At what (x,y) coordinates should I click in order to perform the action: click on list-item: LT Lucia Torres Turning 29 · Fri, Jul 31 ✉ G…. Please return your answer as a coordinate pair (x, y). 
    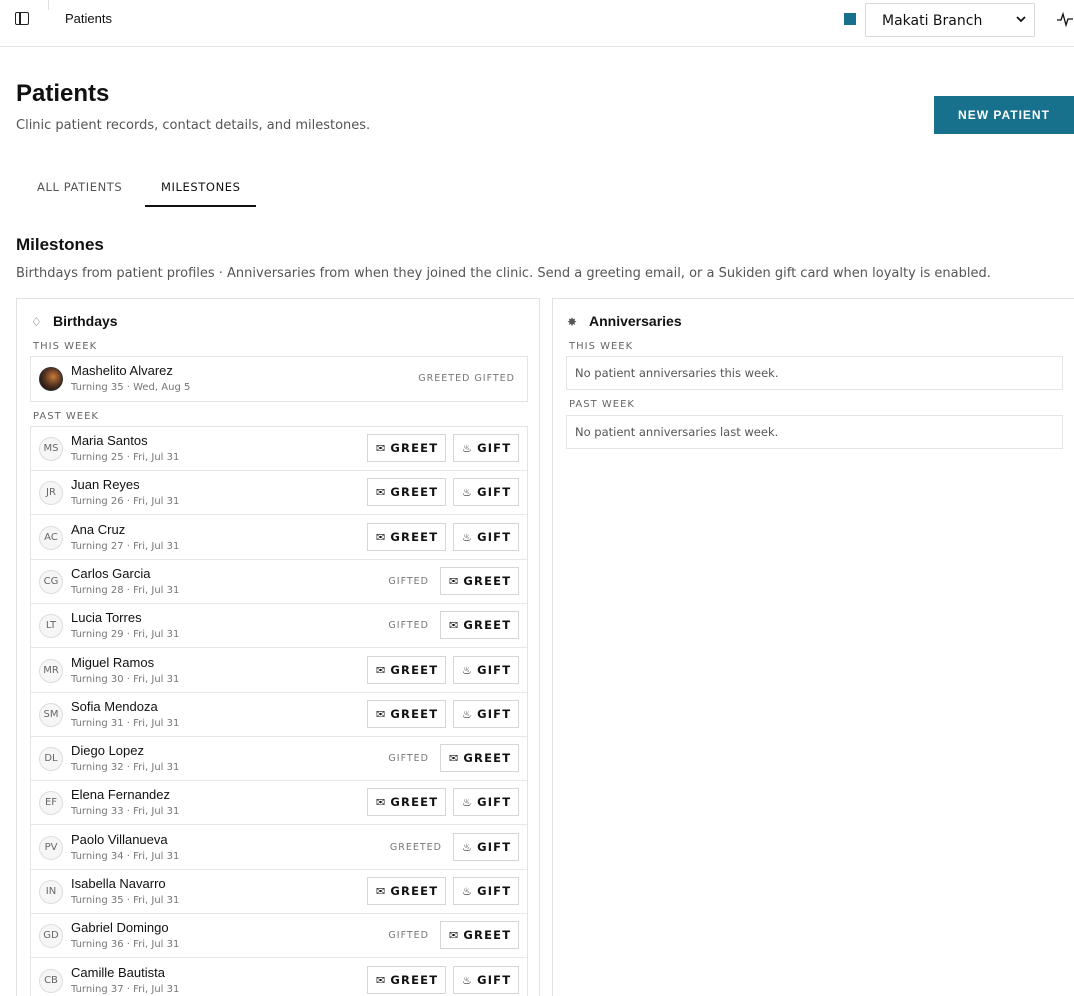
    Looking at the image, I should click on (279, 626).